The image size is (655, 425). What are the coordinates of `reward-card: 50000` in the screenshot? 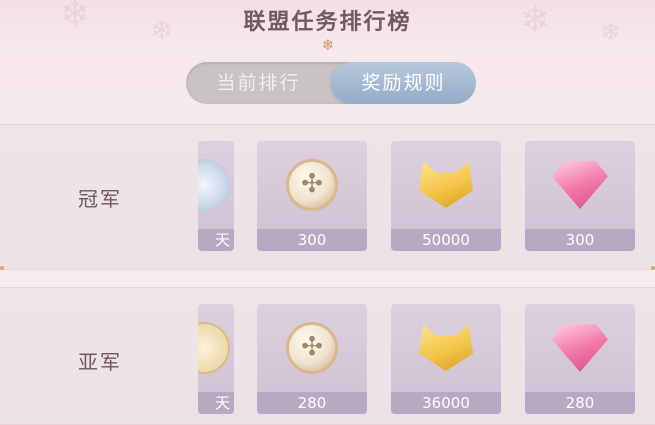 It's located at (446, 196).